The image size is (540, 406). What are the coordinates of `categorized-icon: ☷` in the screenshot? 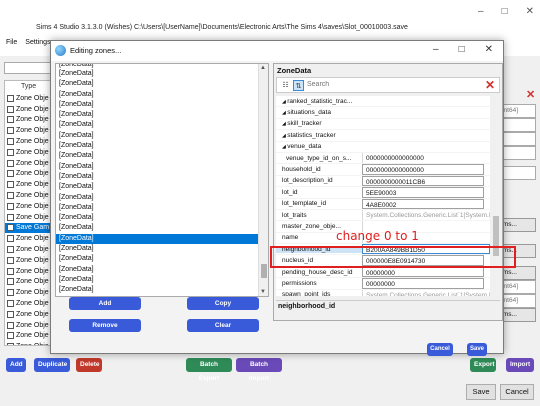 It's located at (285, 85).